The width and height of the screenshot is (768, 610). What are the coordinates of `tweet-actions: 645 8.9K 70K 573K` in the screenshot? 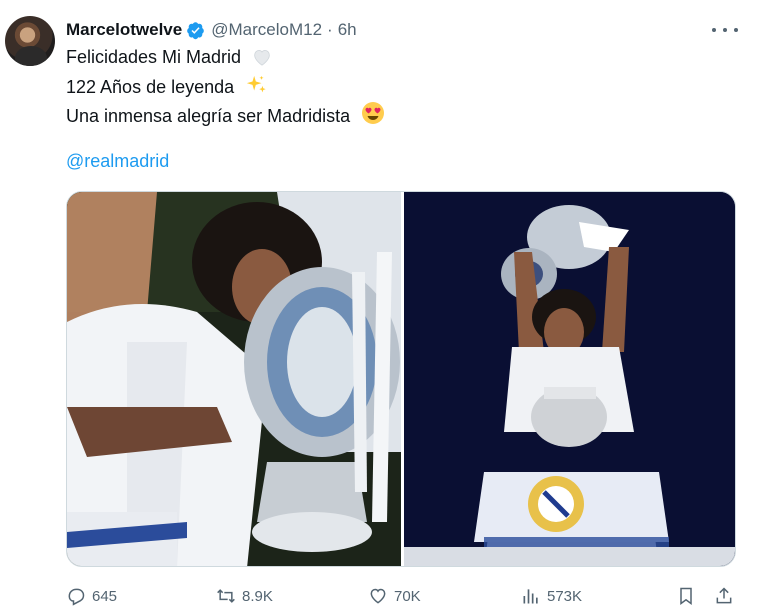 It's located at (402, 598).